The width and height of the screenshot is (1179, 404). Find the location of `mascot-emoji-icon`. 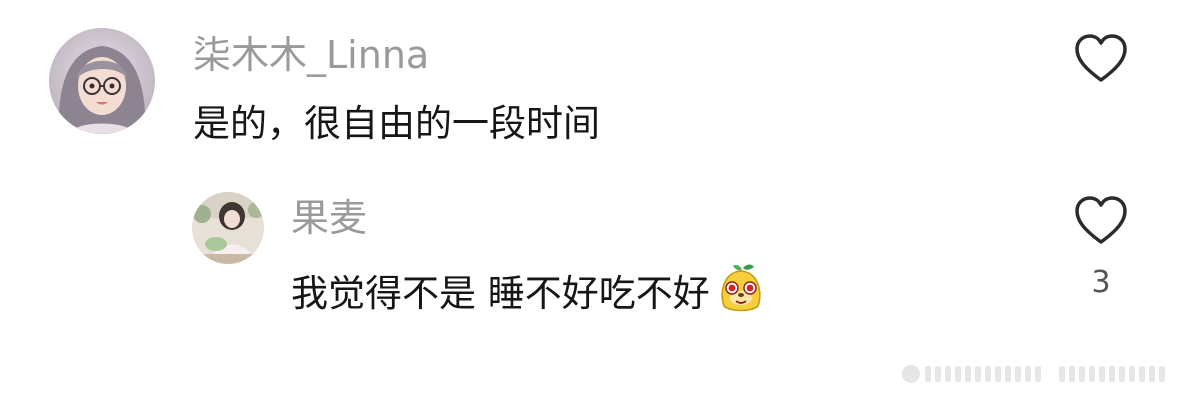

mascot-emoji-icon is located at coordinates (741, 293).